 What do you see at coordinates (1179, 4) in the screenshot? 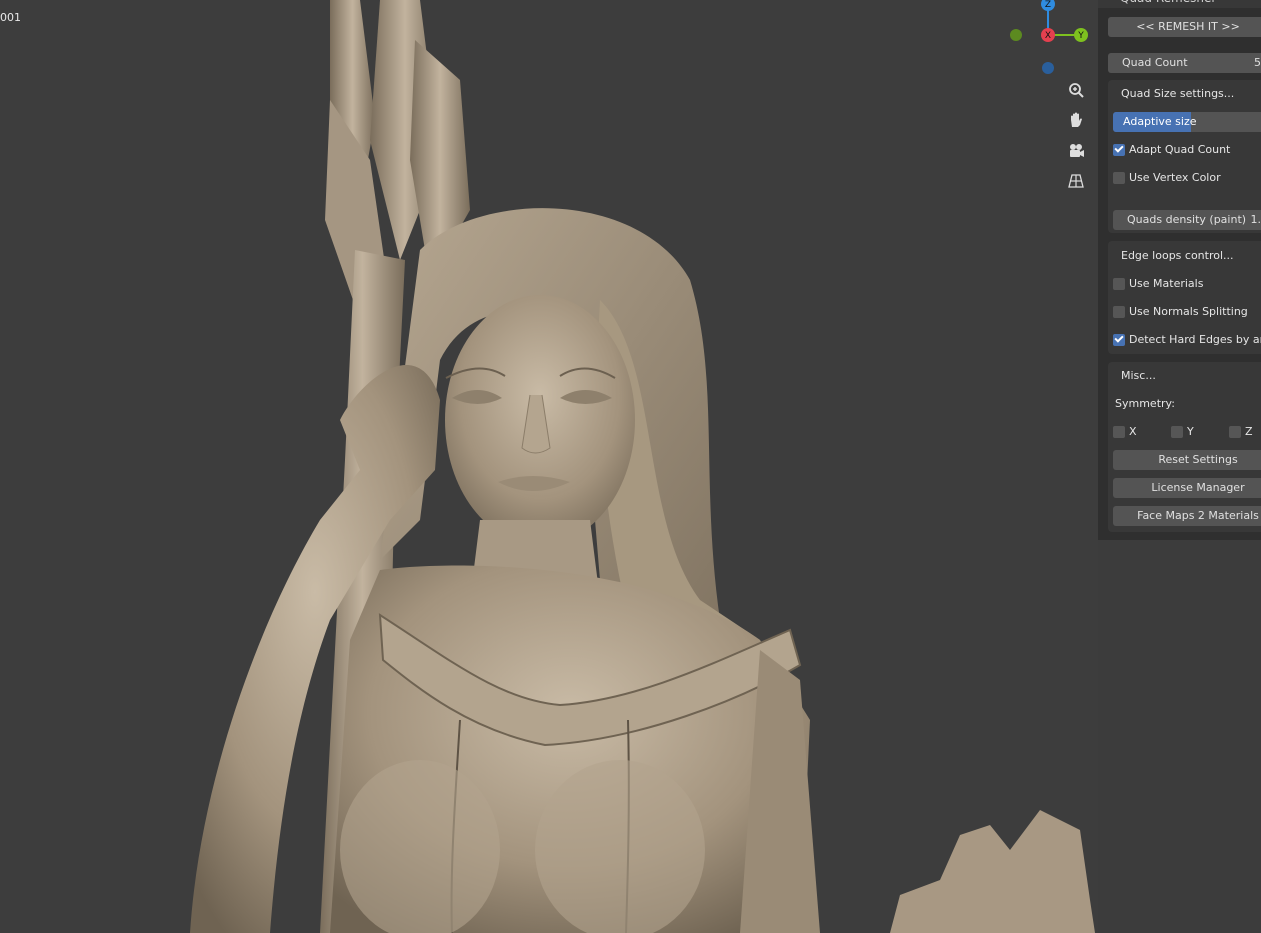
I see `panel-title: Quad Remesher` at bounding box center [1179, 4].